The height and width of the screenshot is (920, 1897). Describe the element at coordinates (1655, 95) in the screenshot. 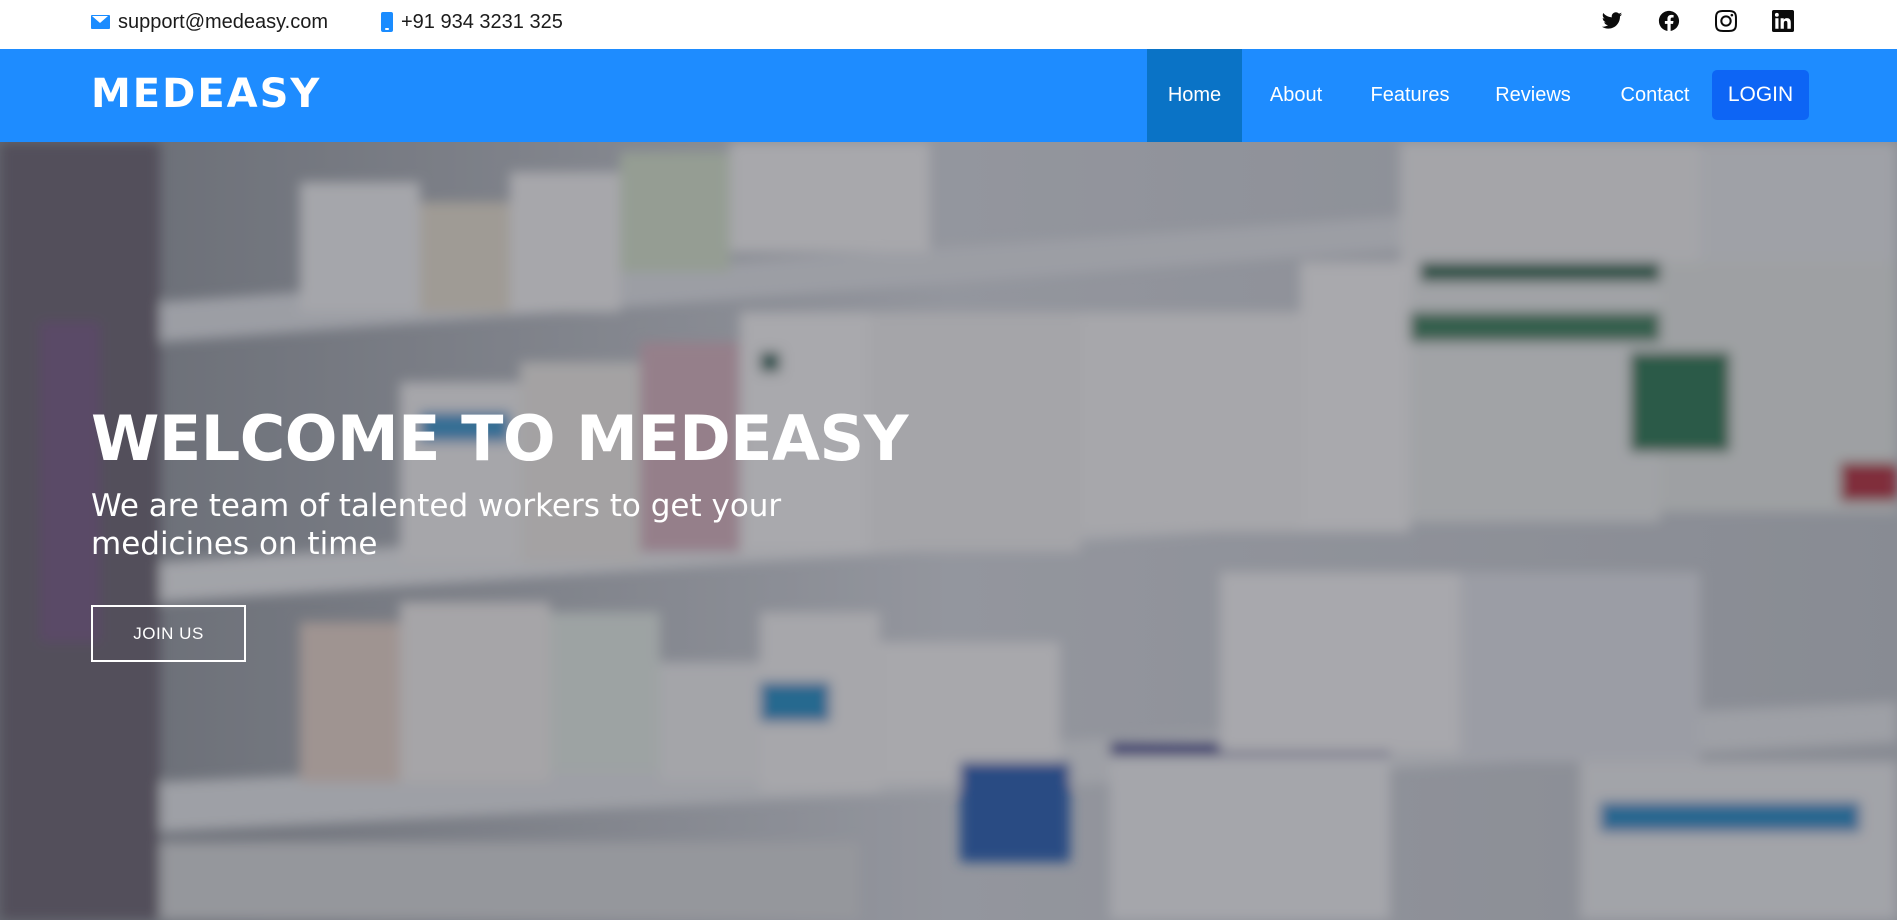

I see `nav-contact: Contact` at that location.